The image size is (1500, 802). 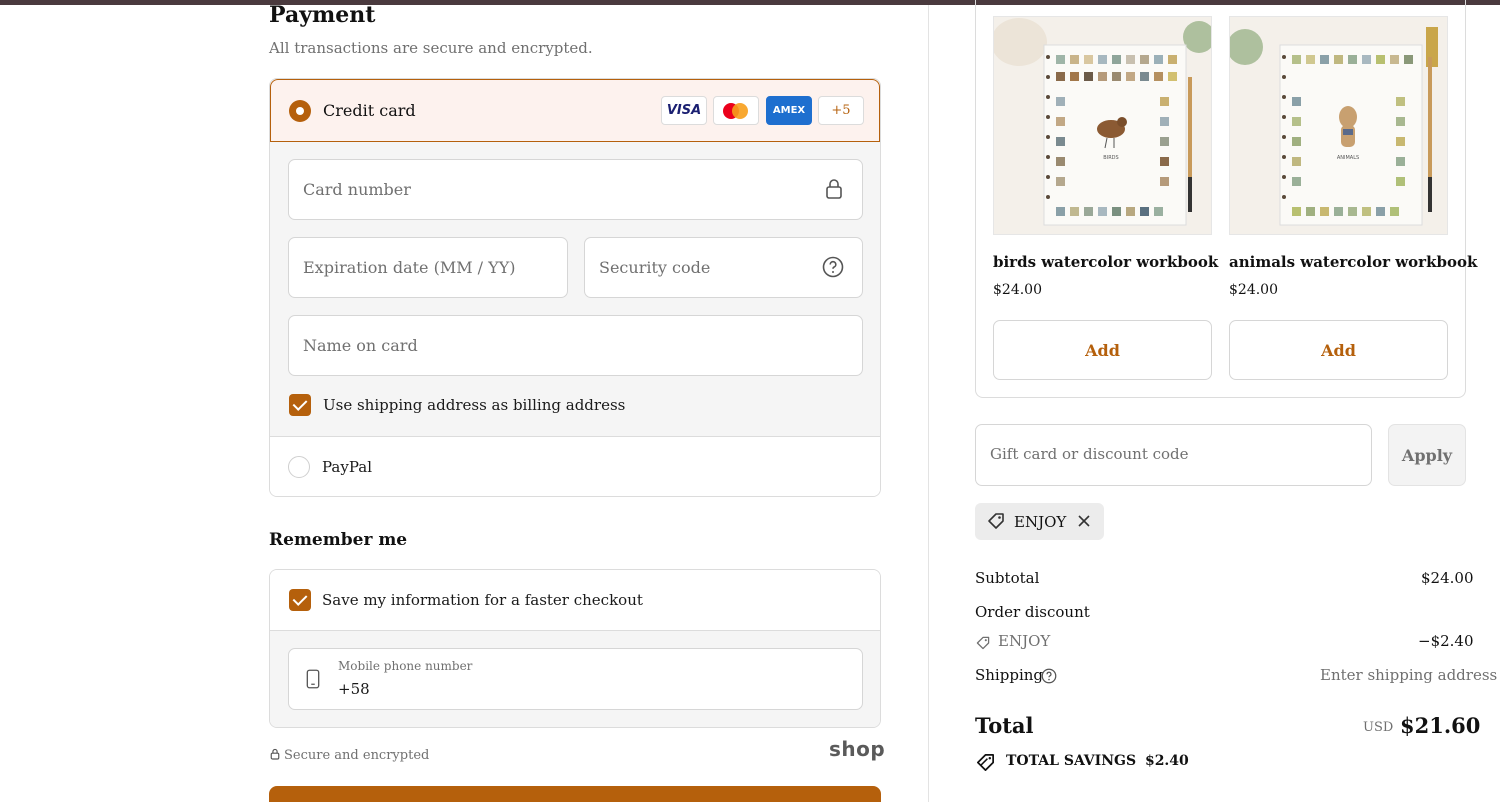 I want to click on card-number-field: Card number, so click(x=575, y=189).